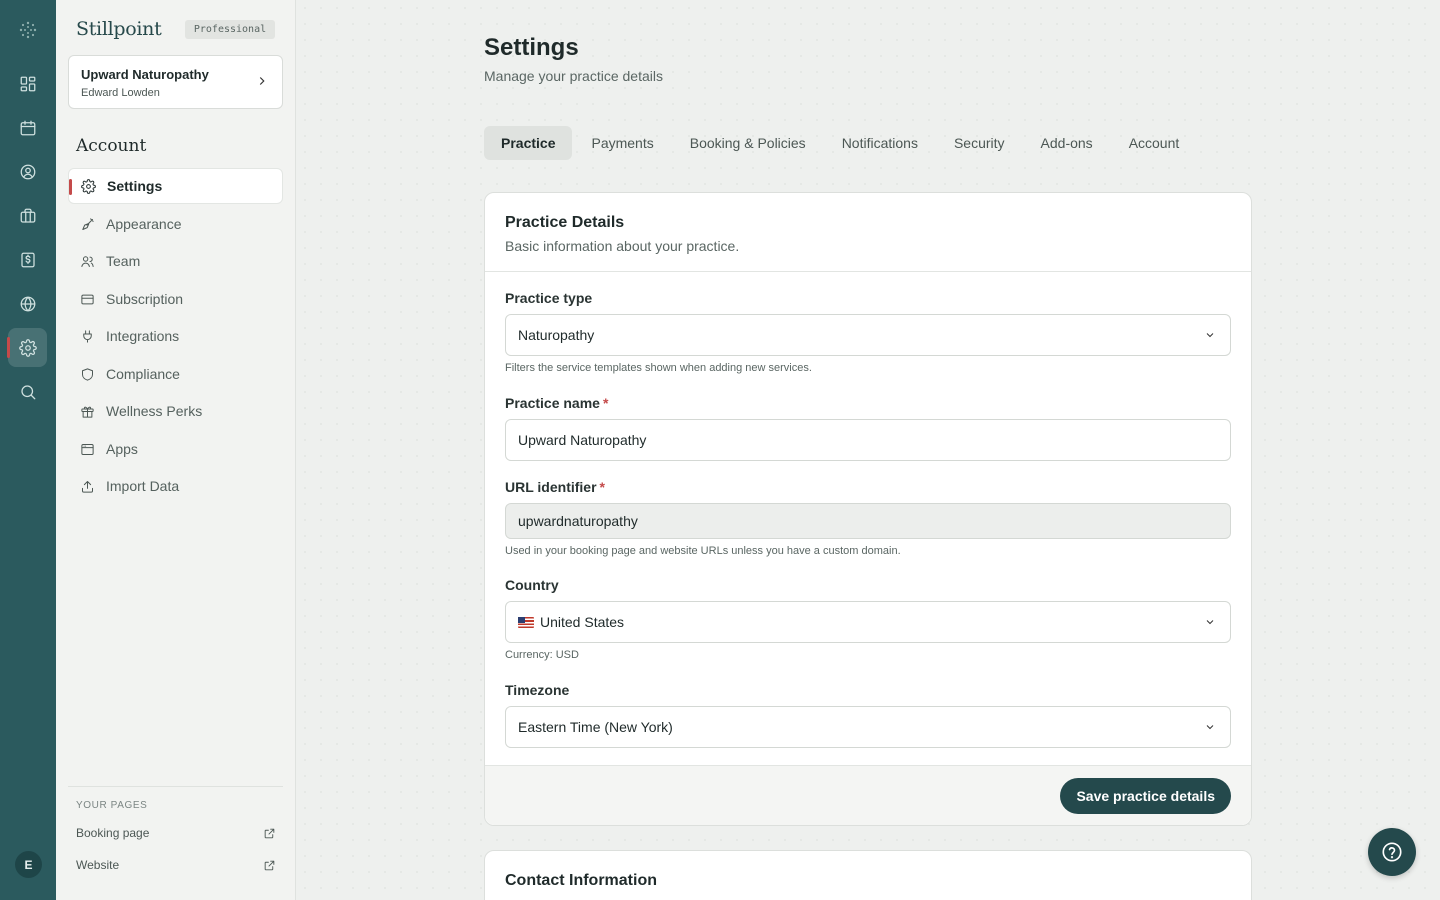  I want to click on help-icon, so click(1392, 852).